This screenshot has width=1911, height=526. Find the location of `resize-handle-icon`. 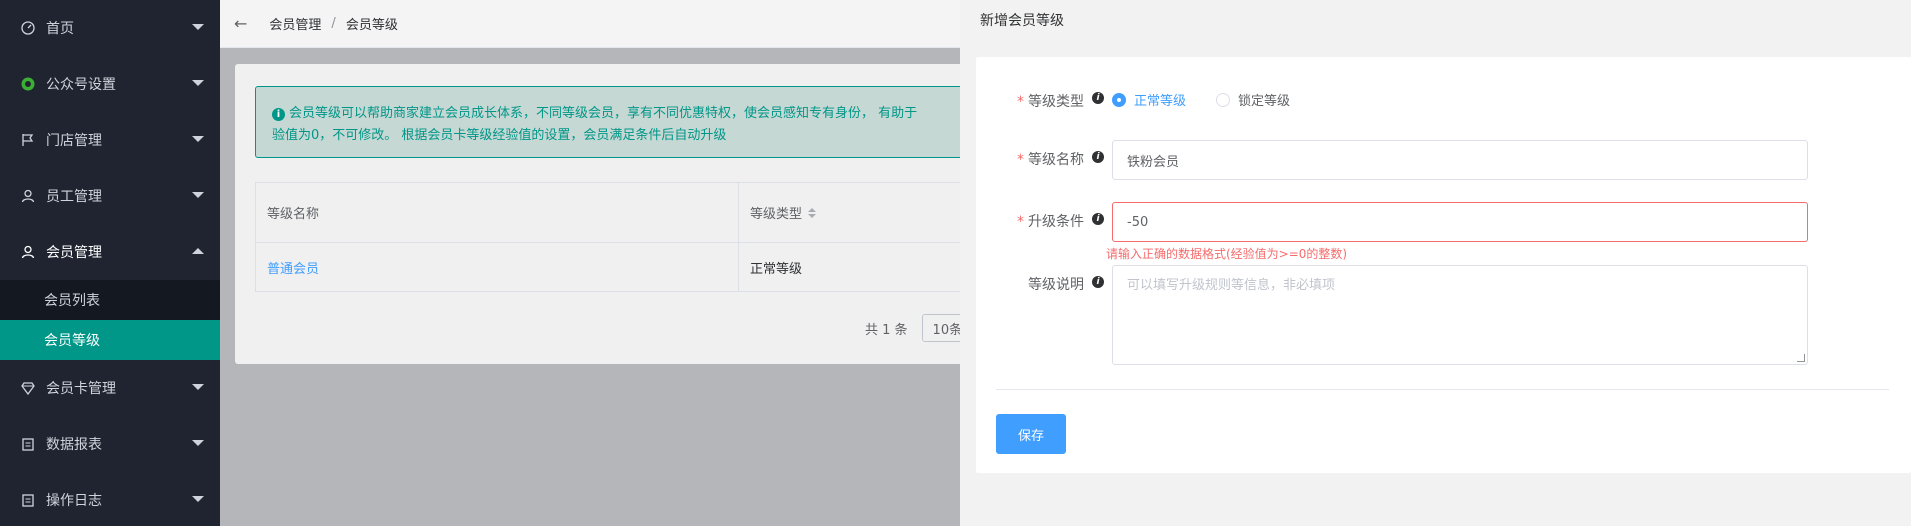

resize-handle-icon is located at coordinates (1801, 358).